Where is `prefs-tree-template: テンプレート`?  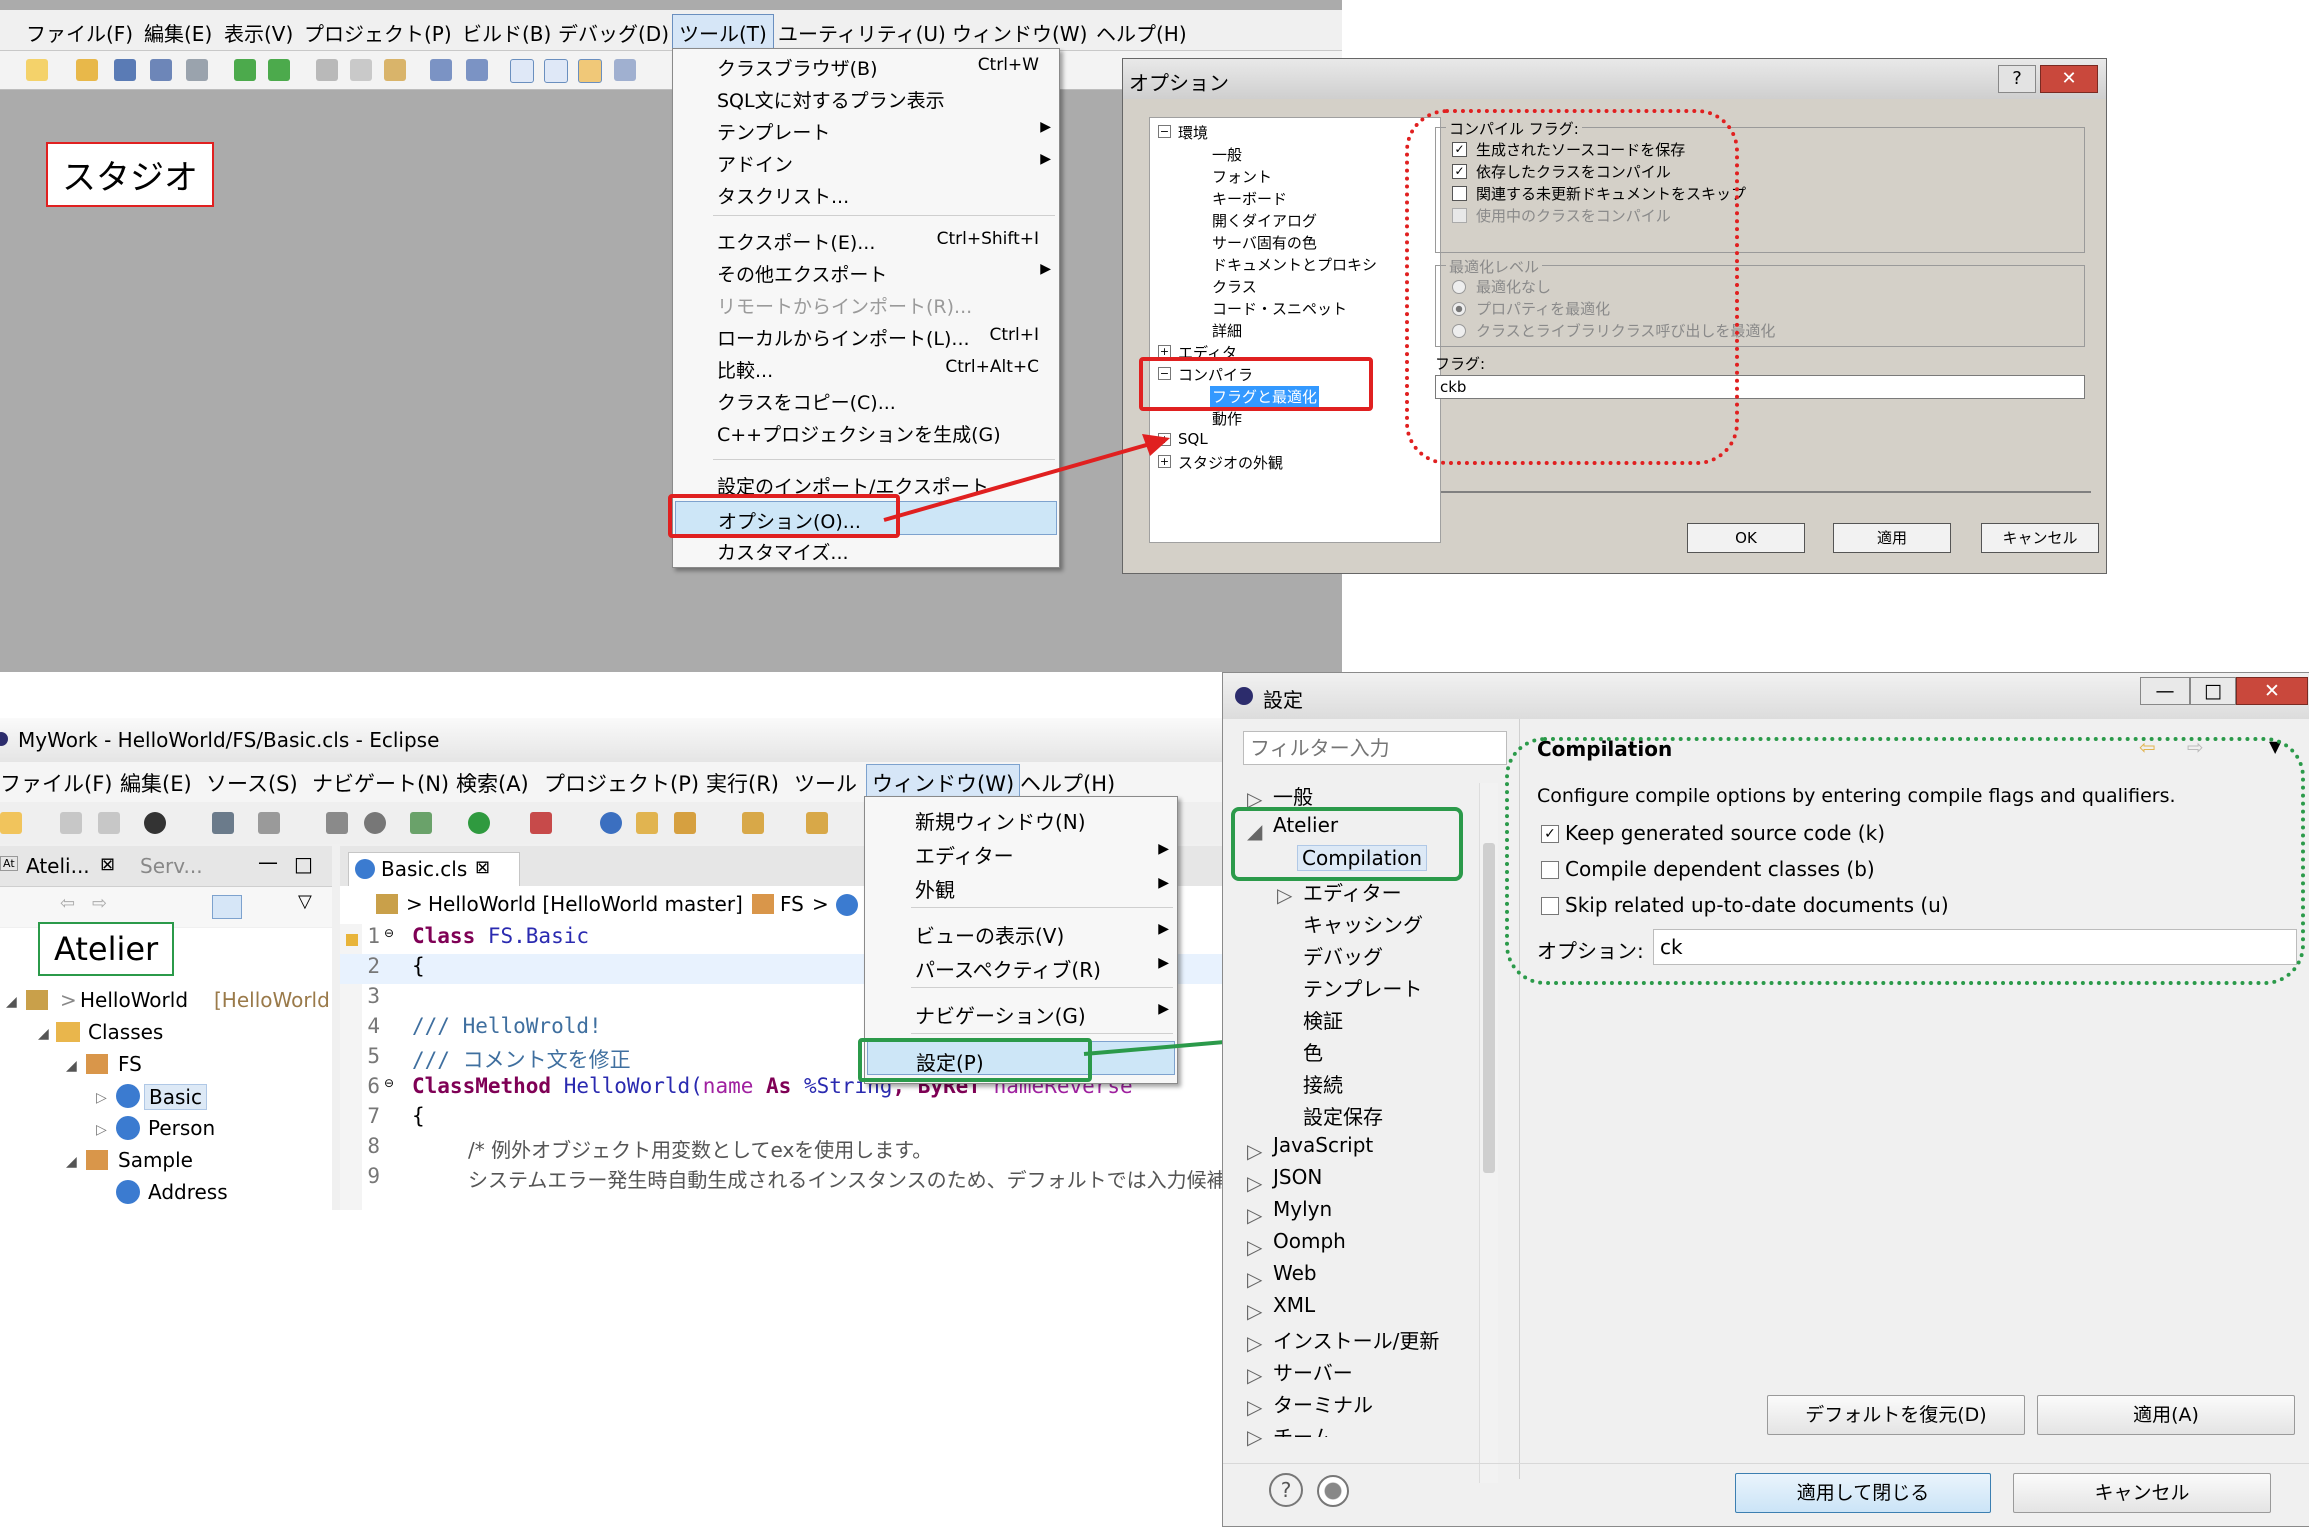 prefs-tree-template: テンプレート is located at coordinates (1362, 987).